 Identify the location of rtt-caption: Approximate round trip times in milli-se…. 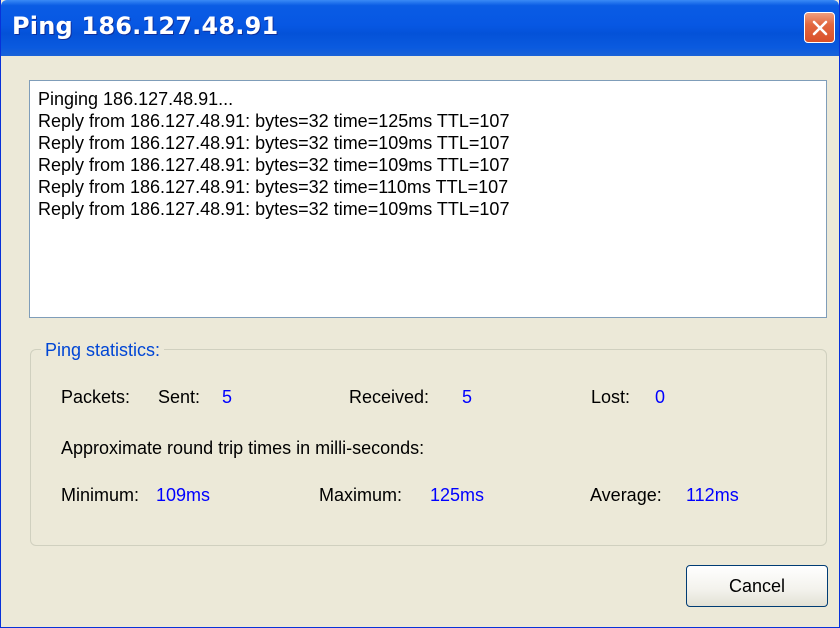
(243, 448).